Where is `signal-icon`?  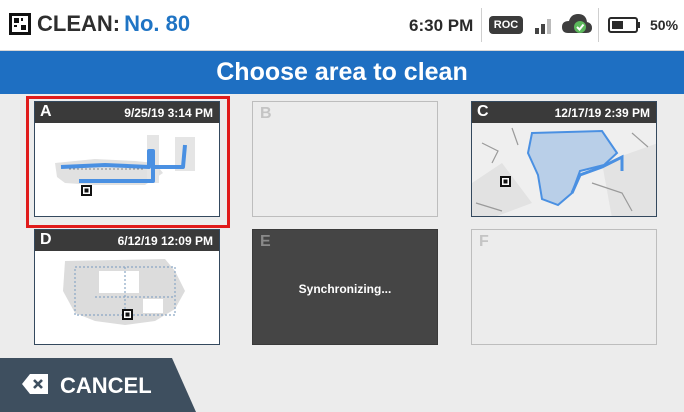
signal-icon is located at coordinates (543, 26).